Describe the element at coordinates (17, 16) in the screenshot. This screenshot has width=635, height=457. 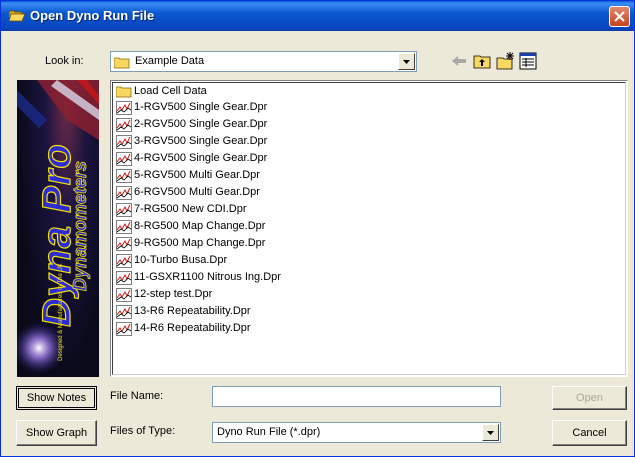
I see `open-folder-icon` at that location.